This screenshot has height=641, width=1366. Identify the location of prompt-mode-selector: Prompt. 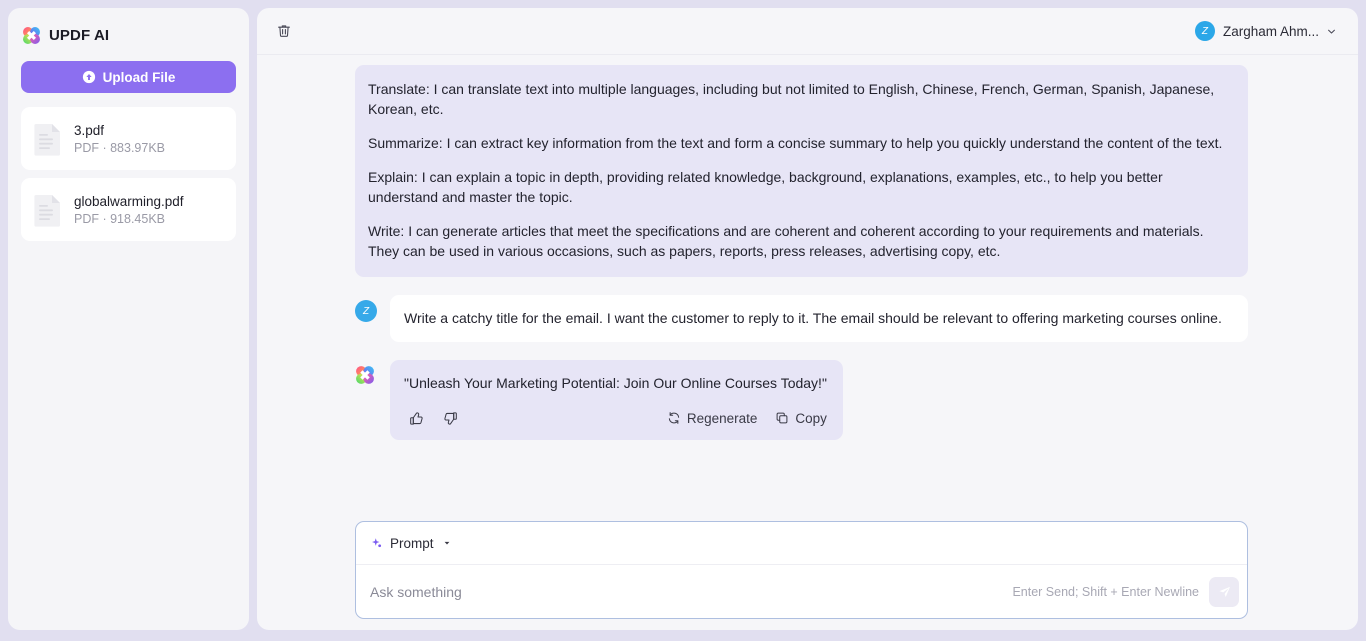
(410, 543).